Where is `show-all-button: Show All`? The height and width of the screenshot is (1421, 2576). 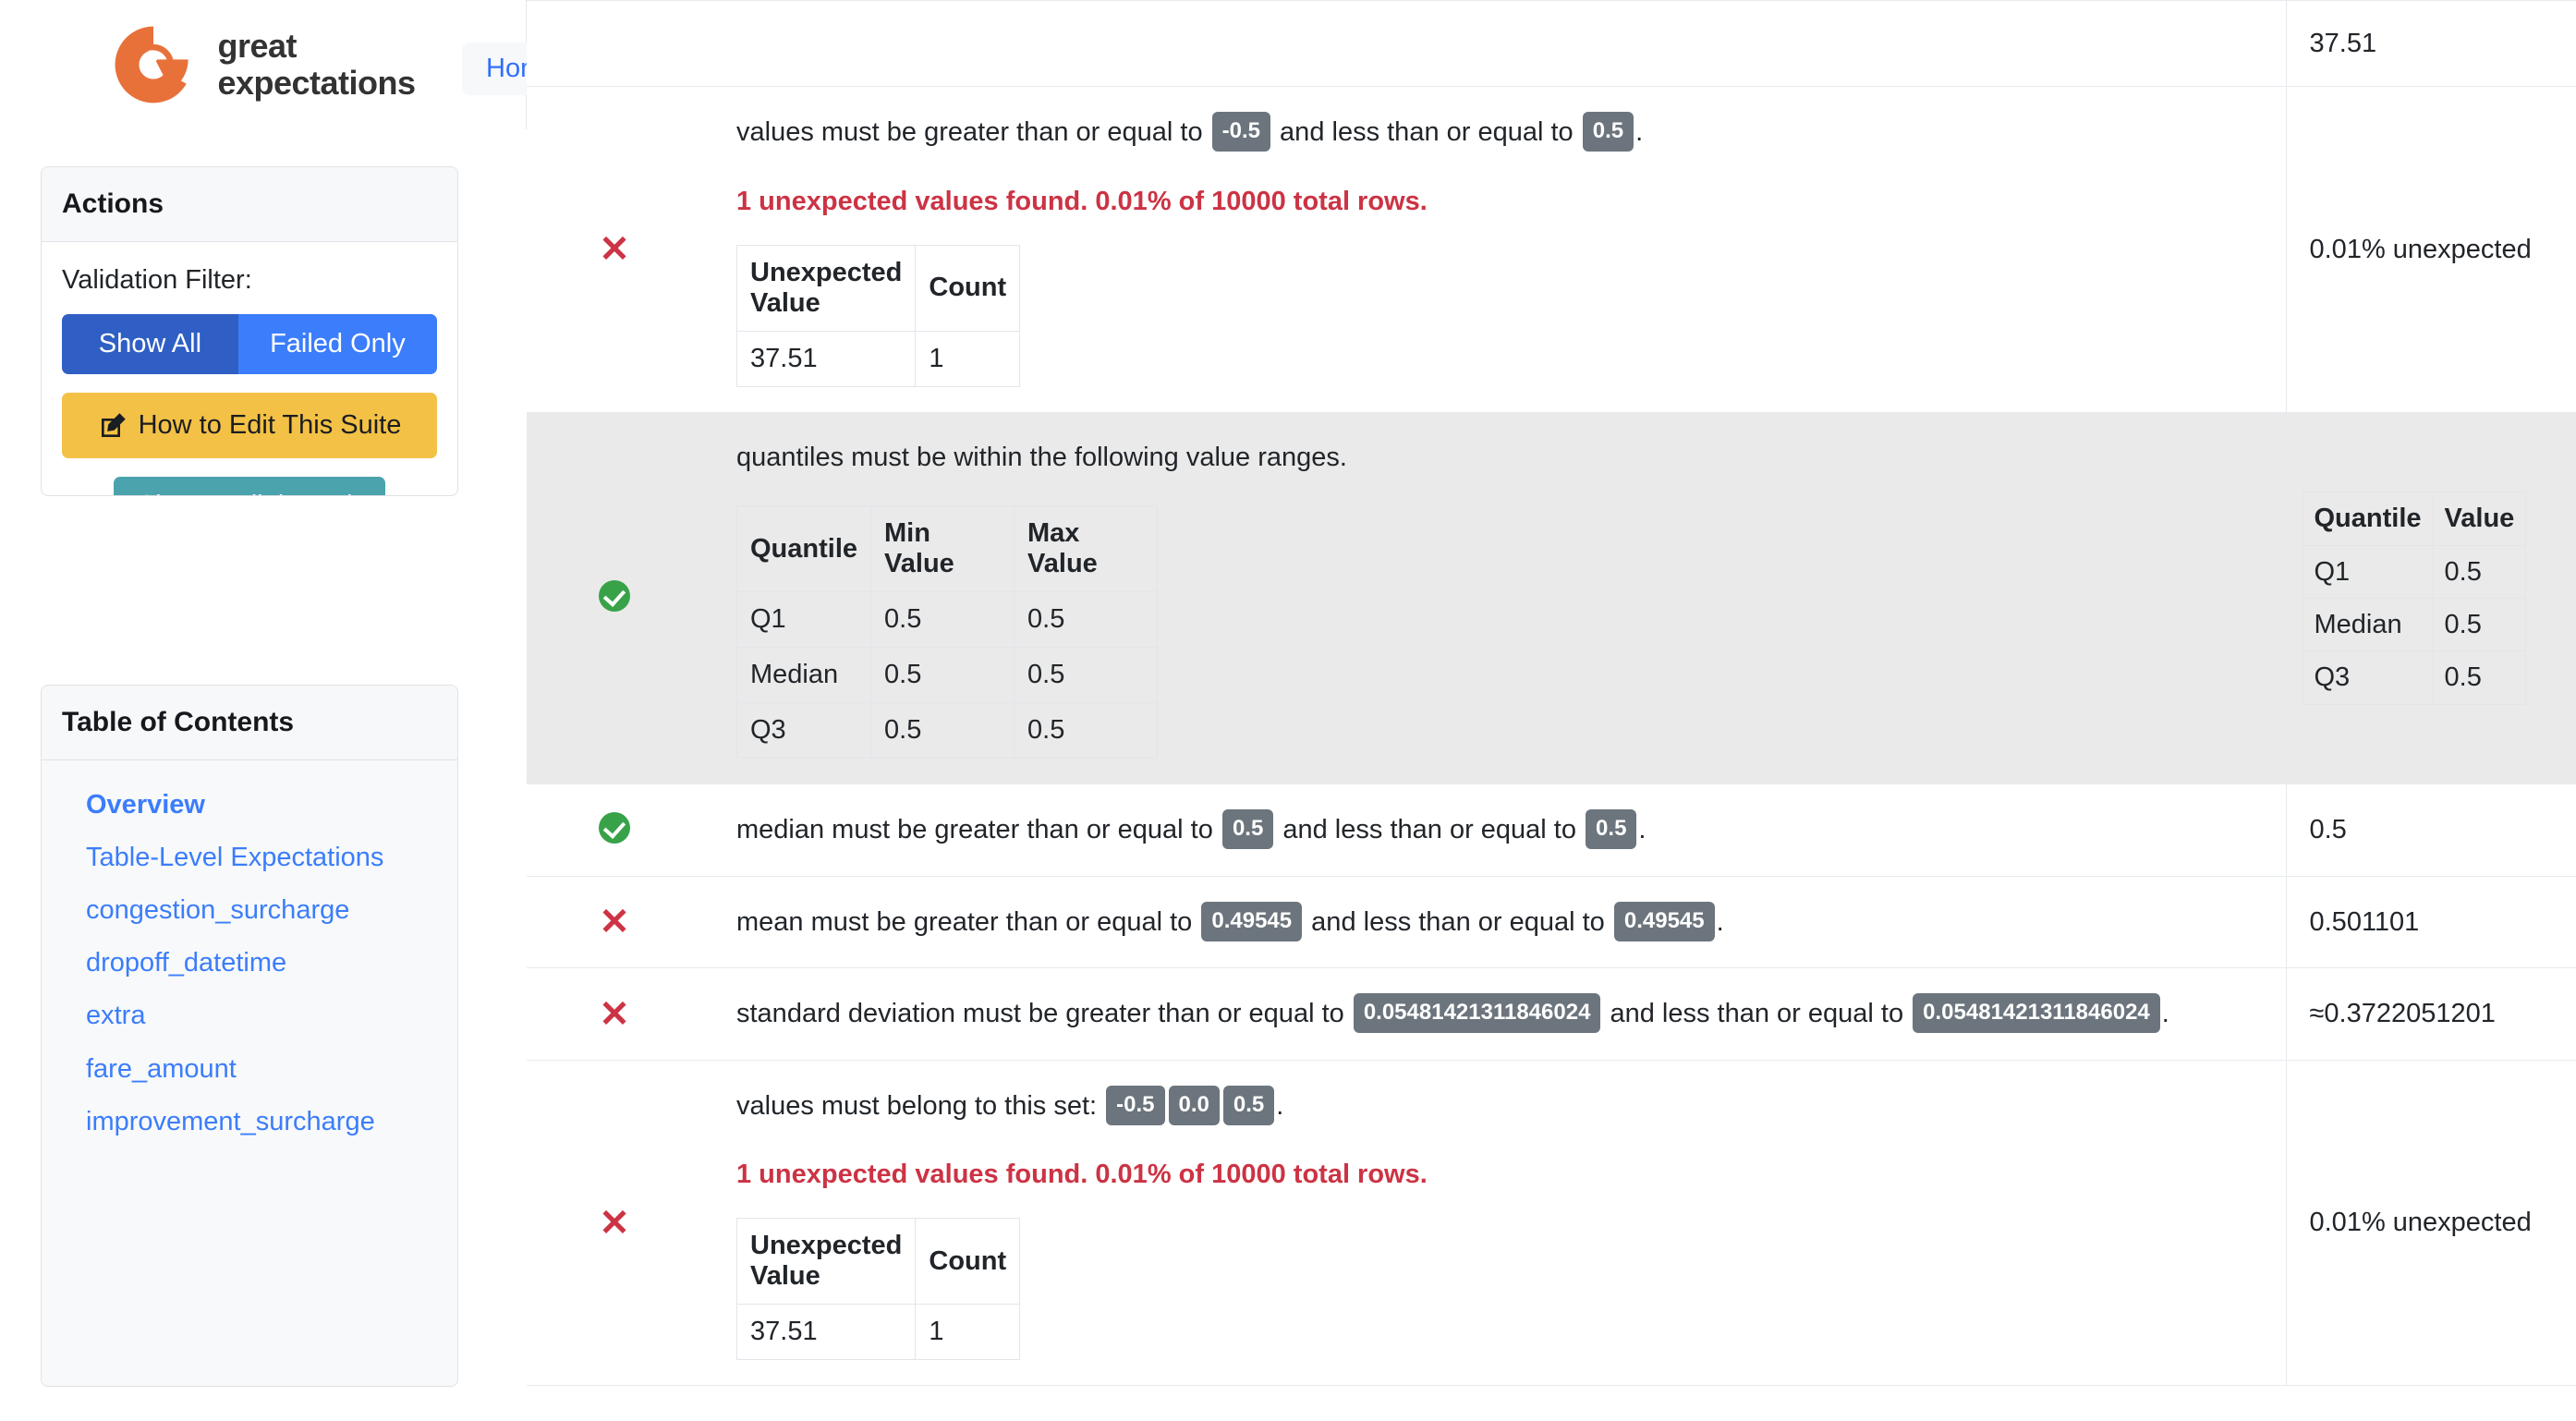
show-all-button: Show All is located at coordinates (150, 344).